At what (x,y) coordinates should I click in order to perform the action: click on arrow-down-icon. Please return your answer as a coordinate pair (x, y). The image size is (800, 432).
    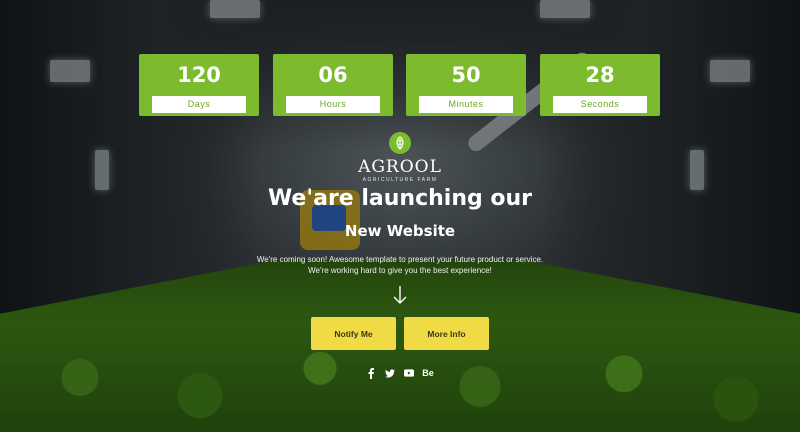
    Looking at the image, I should click on (400, 295).